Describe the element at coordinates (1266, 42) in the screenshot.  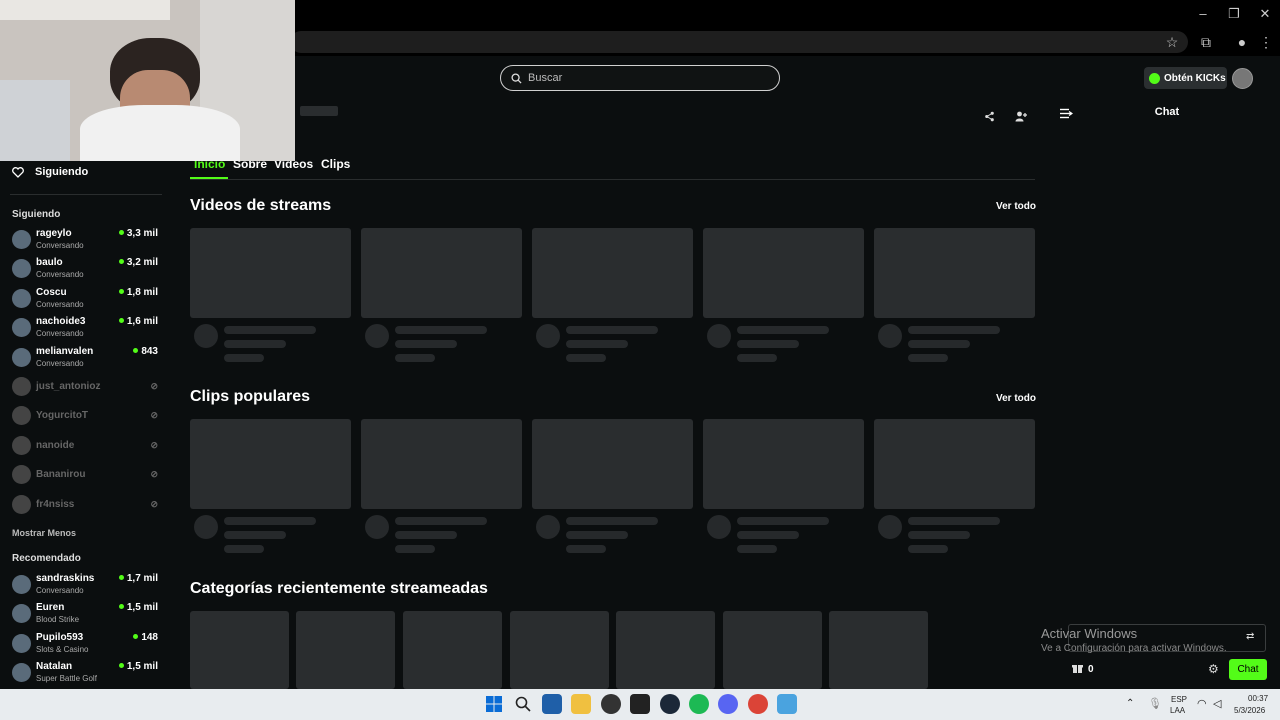
I see `menu-dots-icon: ⋮` at that location.